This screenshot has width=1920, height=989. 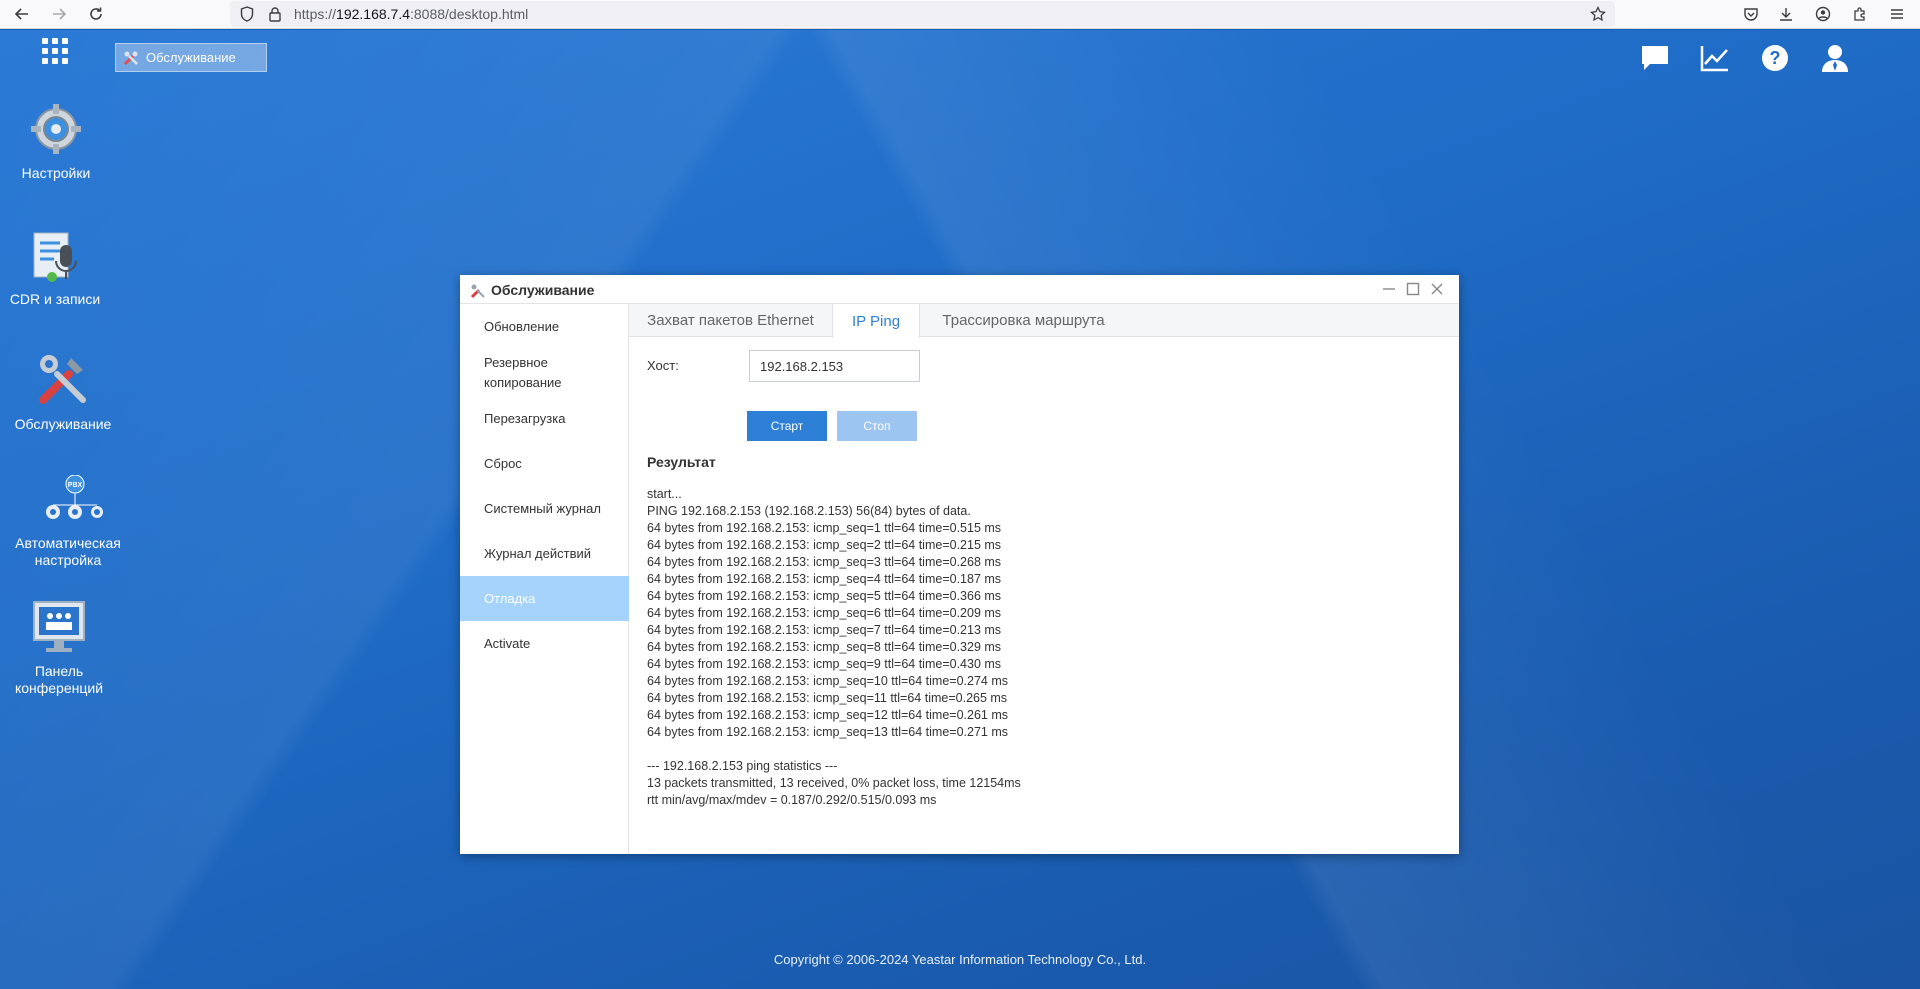 What do you see at coordinates (507, 643) in the screenshot?
I see `nav-item-label: Activate` at bounding box center [507, 643].